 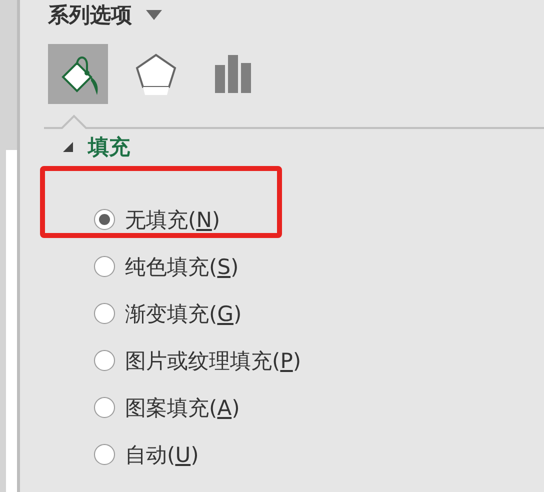 I want to click on tab, so click(x=78, y=74).